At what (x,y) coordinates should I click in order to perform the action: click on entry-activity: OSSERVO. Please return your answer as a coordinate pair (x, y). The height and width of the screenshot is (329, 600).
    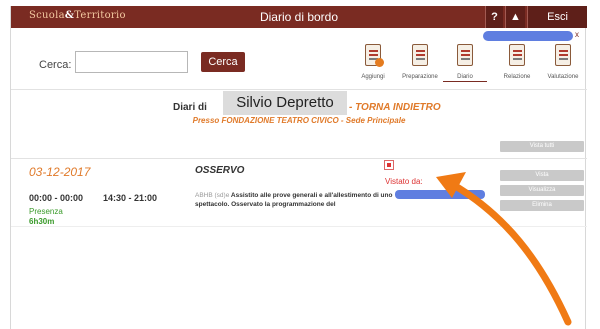
    Looking at the image, I should click on (220, 170).